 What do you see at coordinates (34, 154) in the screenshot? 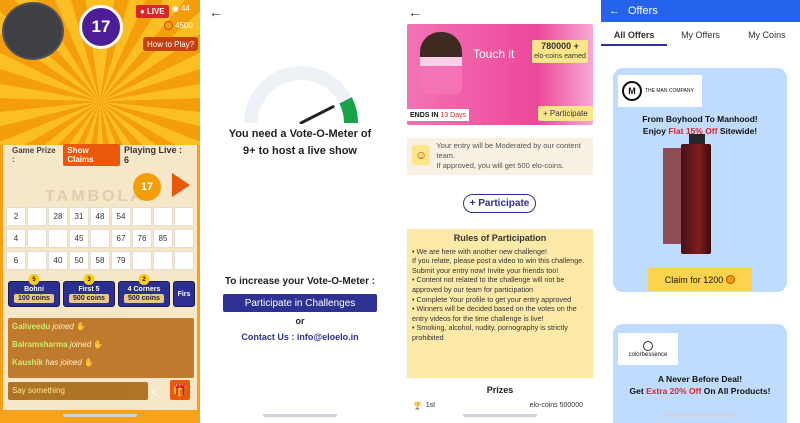
I see `game-prize-label: Game Prize :` at bounding box center [34, 154].